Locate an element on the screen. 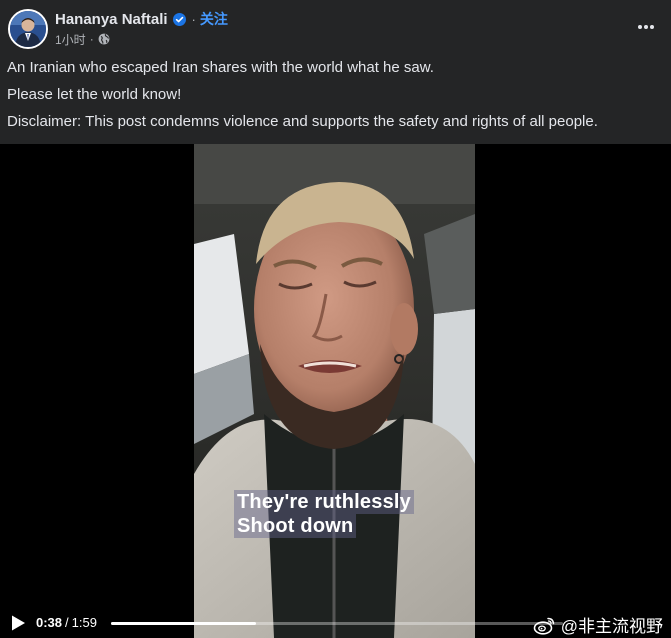 This screenshot has width=671, height=638. video-controls: 0:38/1:59 @非主流视野 is located at coordinates (335, 624).